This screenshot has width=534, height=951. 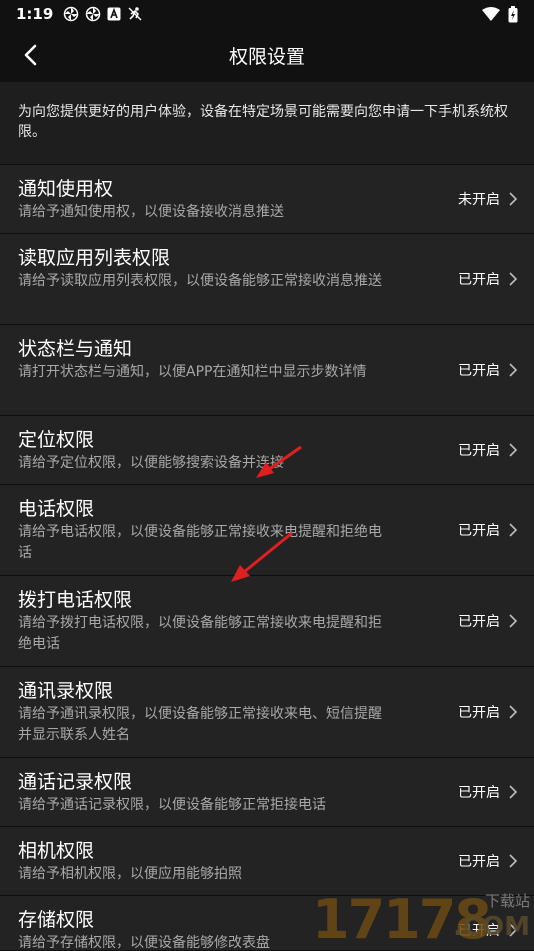 What do you see at coordinates (200, 281) in the screenshot?
I see `permission-description: 请给予读取应用列表权限，以便设备能够正常接收消息推送` at bounding box center [200, 281].